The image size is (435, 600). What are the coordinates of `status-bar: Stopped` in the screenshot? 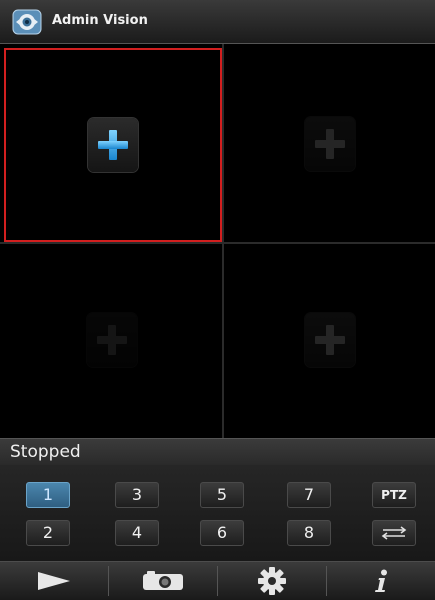 It's located at (217, 451).